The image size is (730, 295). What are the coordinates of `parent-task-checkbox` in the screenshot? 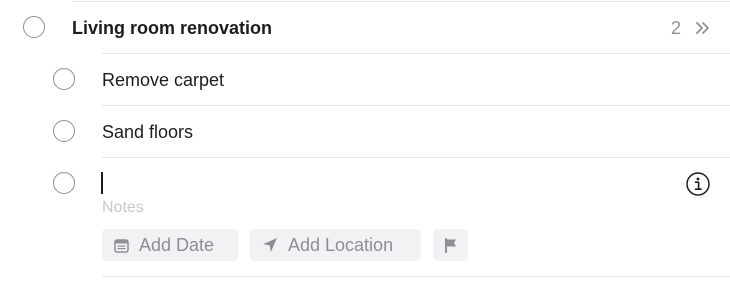 It's located at (34, 27).